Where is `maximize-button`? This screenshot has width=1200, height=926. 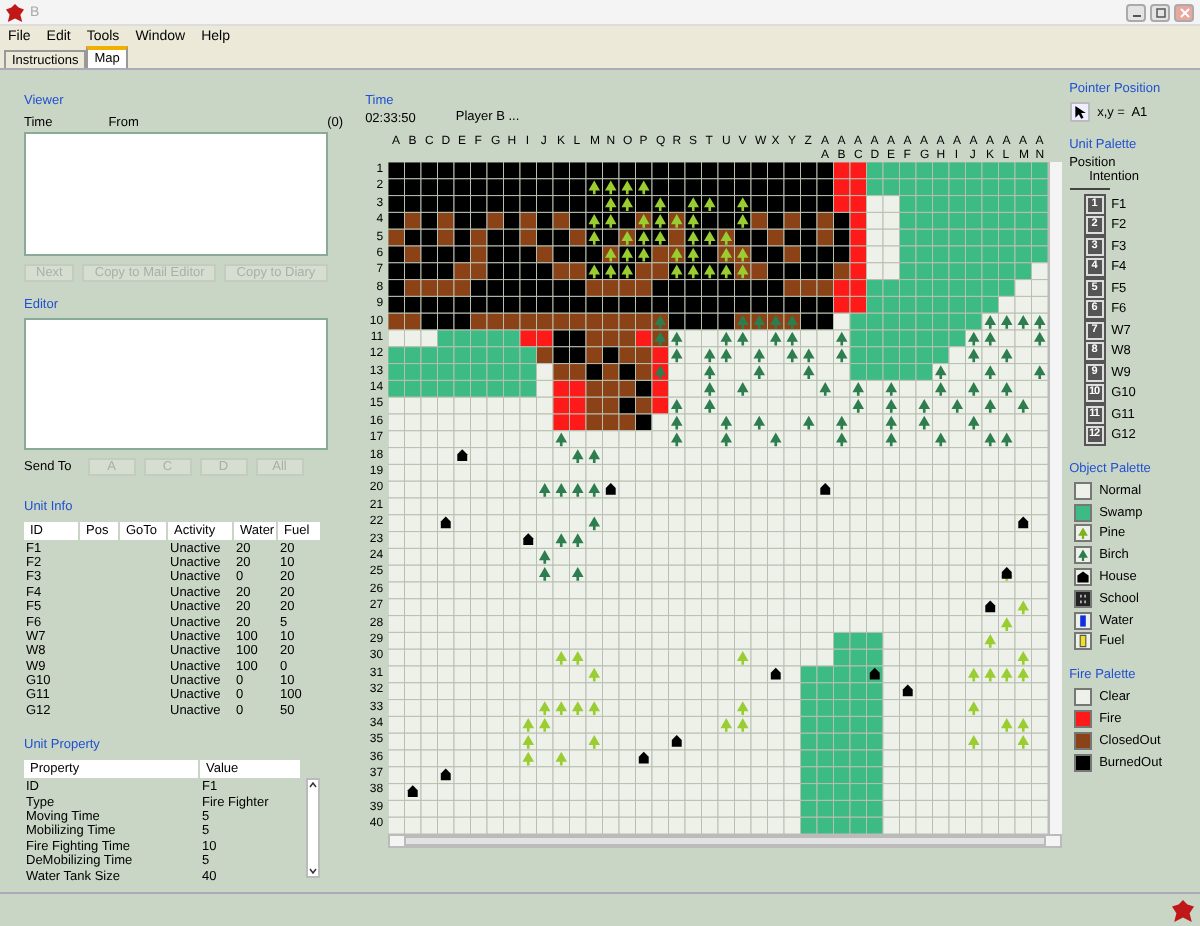
maximize-button is located at coordinates (1160, 12).